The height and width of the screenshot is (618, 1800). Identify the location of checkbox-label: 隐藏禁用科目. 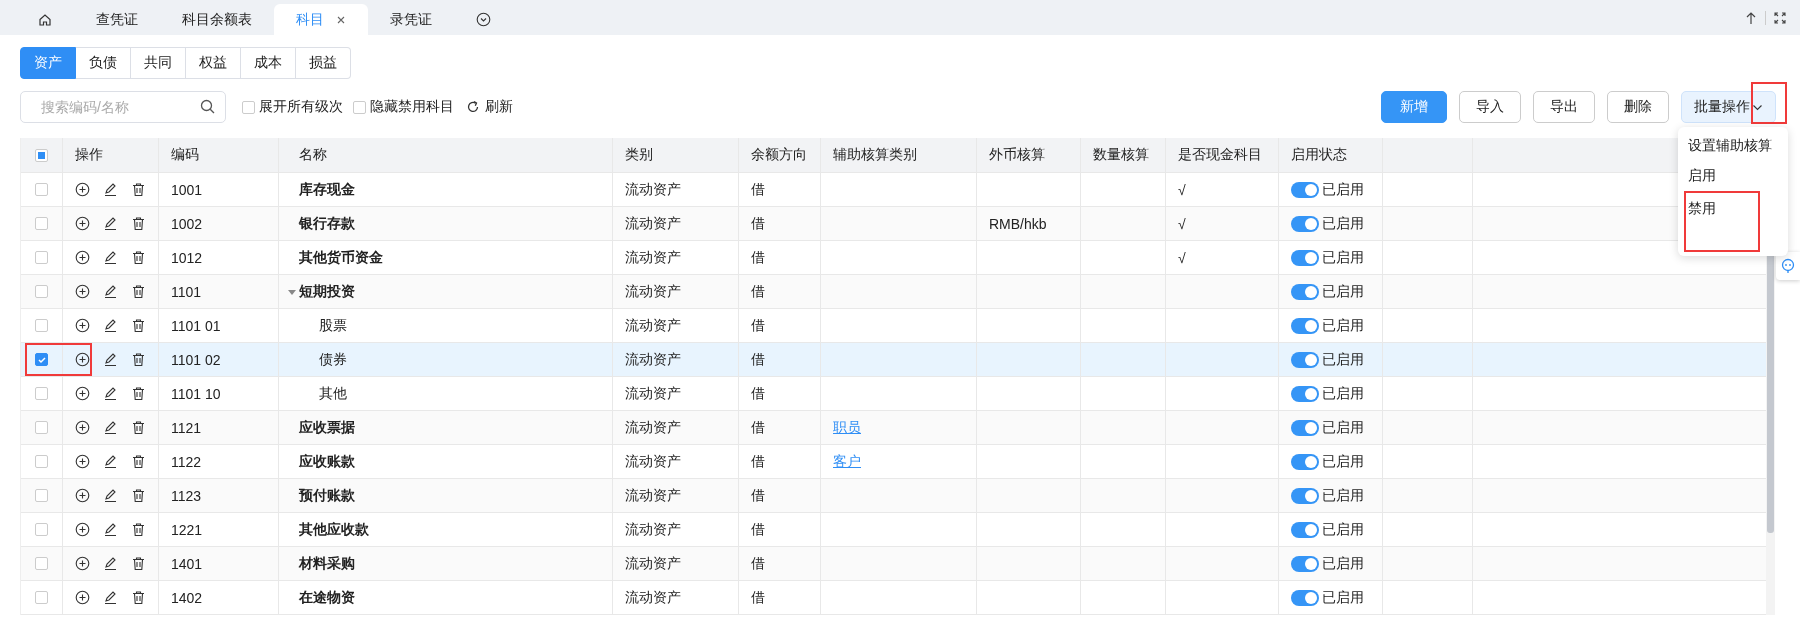
(412, 107).